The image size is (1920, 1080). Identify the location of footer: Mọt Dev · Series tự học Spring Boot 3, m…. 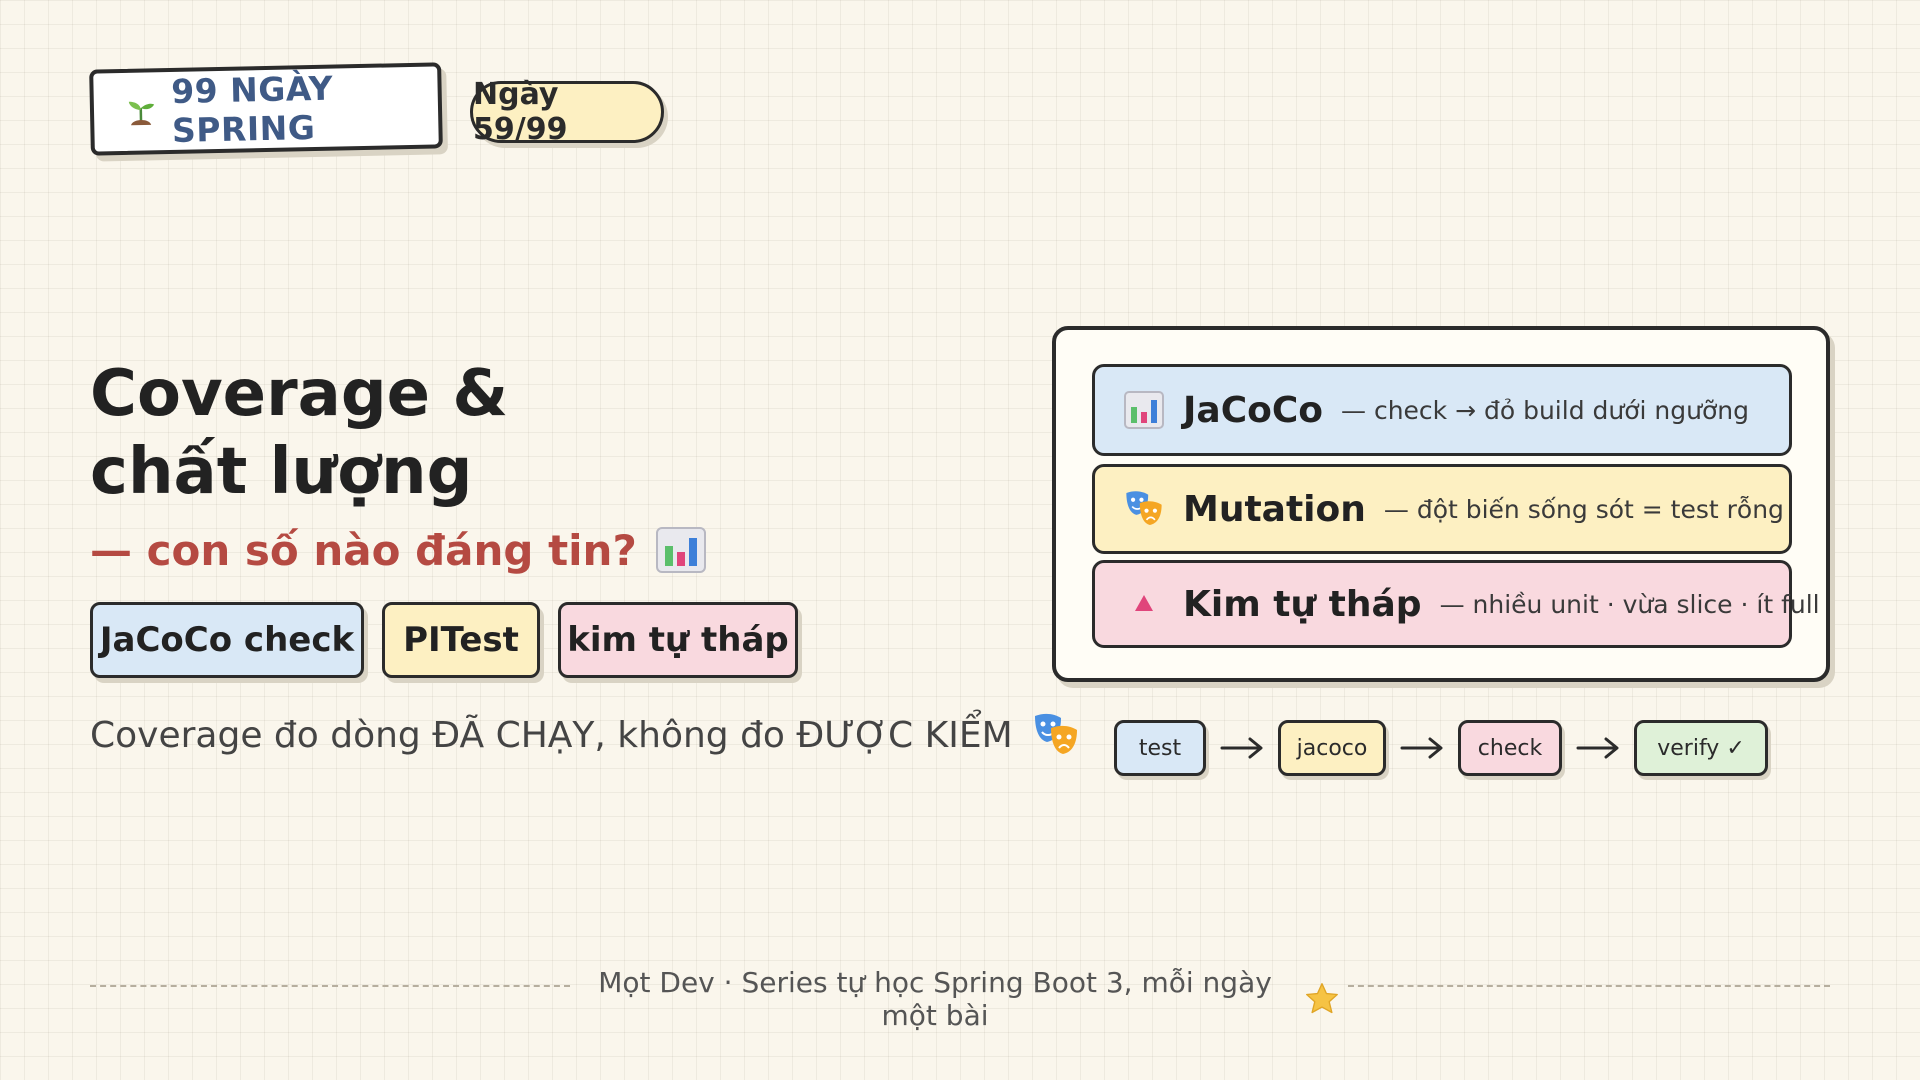
(960, 999).